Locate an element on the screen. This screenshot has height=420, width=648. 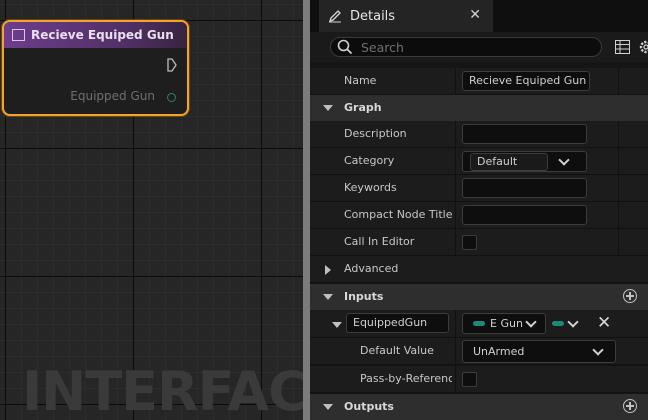
graph-section-label: Graph is located at coordinates (363, 107).